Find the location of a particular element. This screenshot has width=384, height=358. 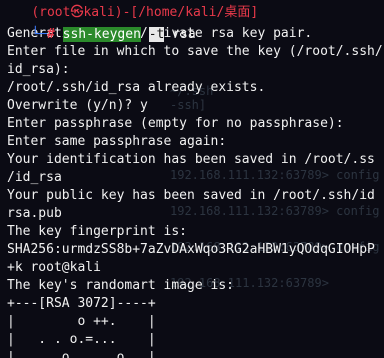

output-line: The key's randomart image is: is located at coordinates (120, 285).